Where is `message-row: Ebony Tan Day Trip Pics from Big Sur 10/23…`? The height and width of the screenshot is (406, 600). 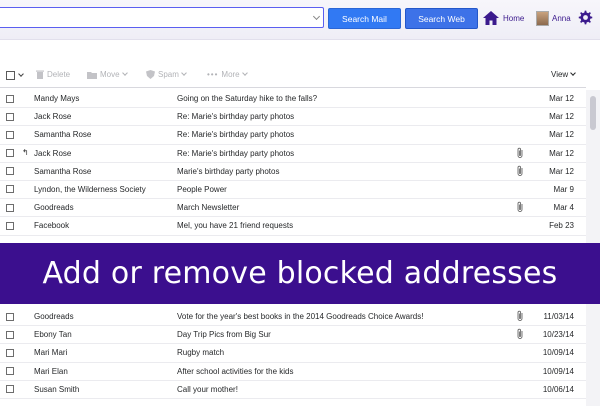 message-row: Ebony Tan Day Trip Pics from Big Sur 10/23… is located at coordinates (293, 335).